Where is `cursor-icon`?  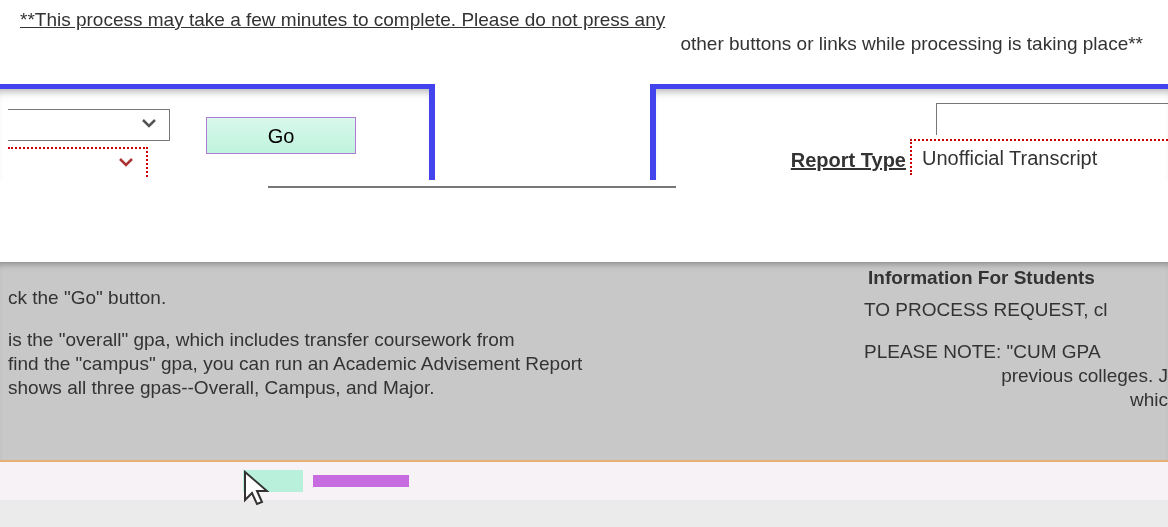 cursor-icon is located at coordinates (256, 488).